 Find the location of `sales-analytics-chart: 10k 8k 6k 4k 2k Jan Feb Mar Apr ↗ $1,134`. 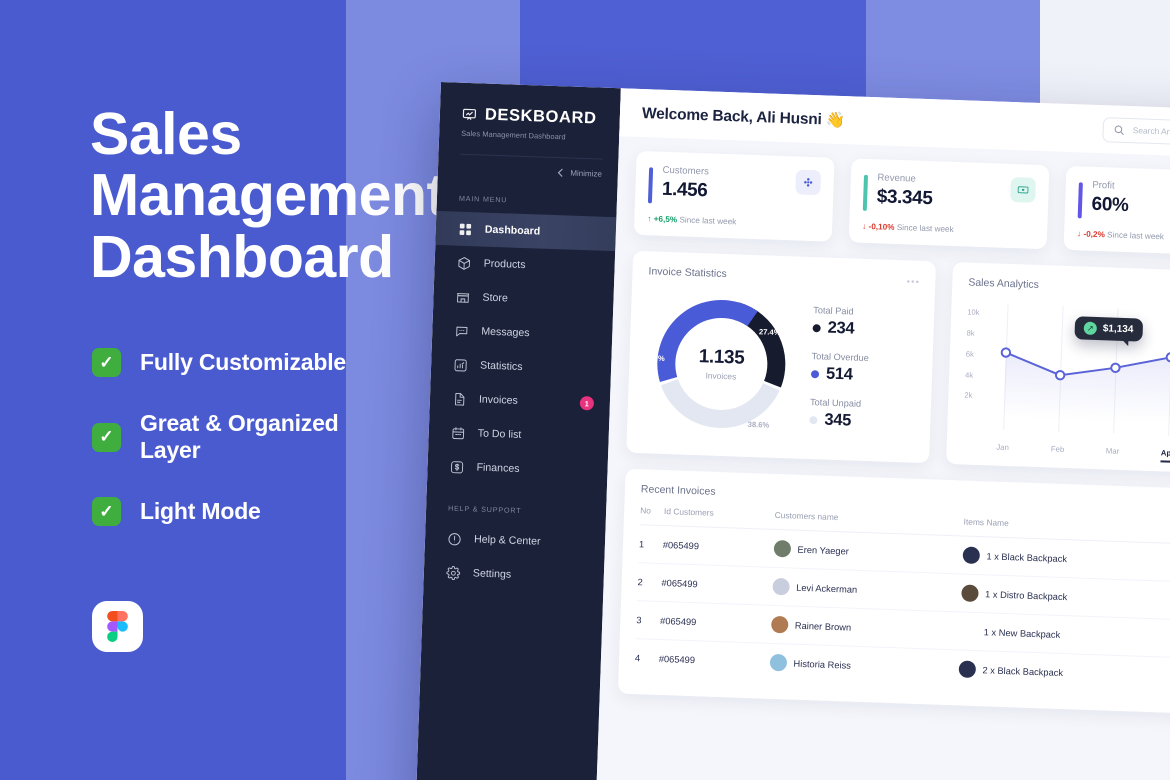

sales-analytics-chart: 10k 8k 6k 4k 2k Jan Feb Mar Apr ↗ $1,134 is located at coordinates (1066, 380).